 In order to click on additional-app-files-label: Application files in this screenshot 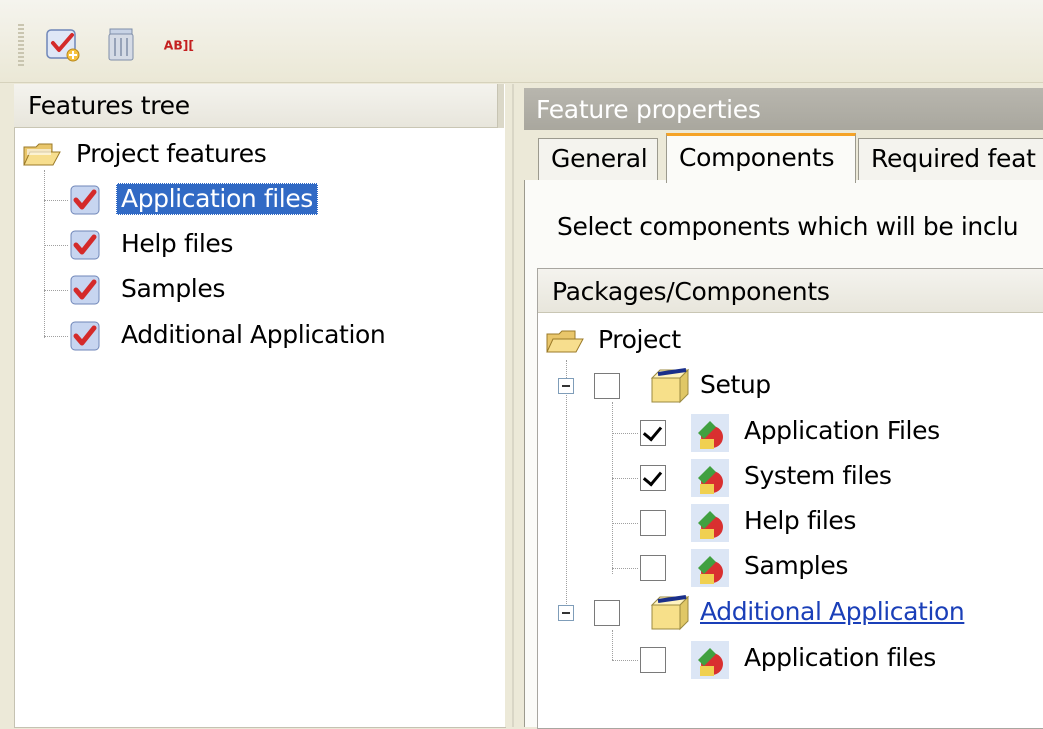, I will do `click(840, 658)`.